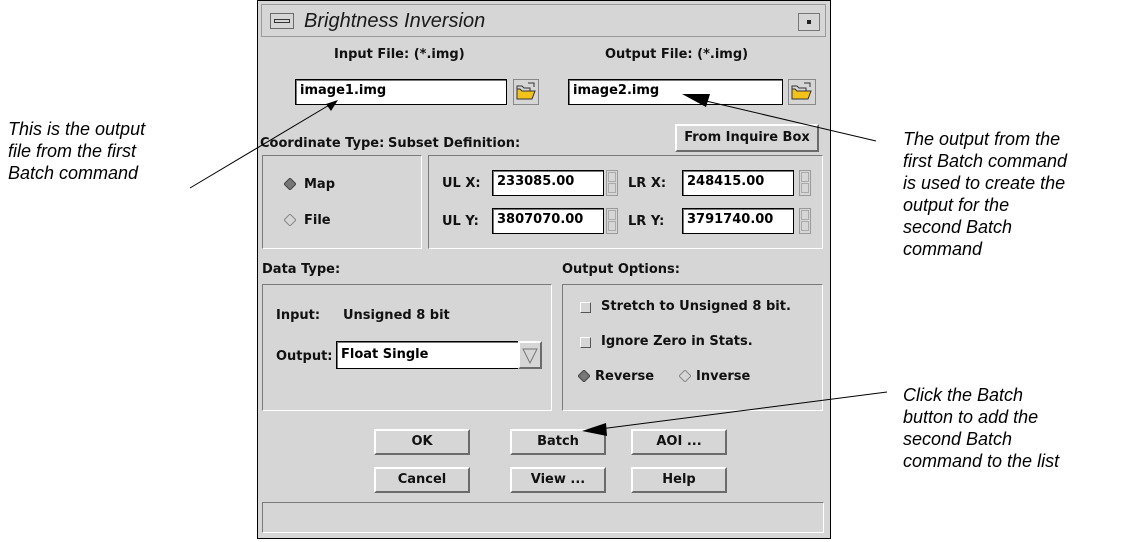  I want to click on right-bottom-callout-arrowhead, so click(594, 429).